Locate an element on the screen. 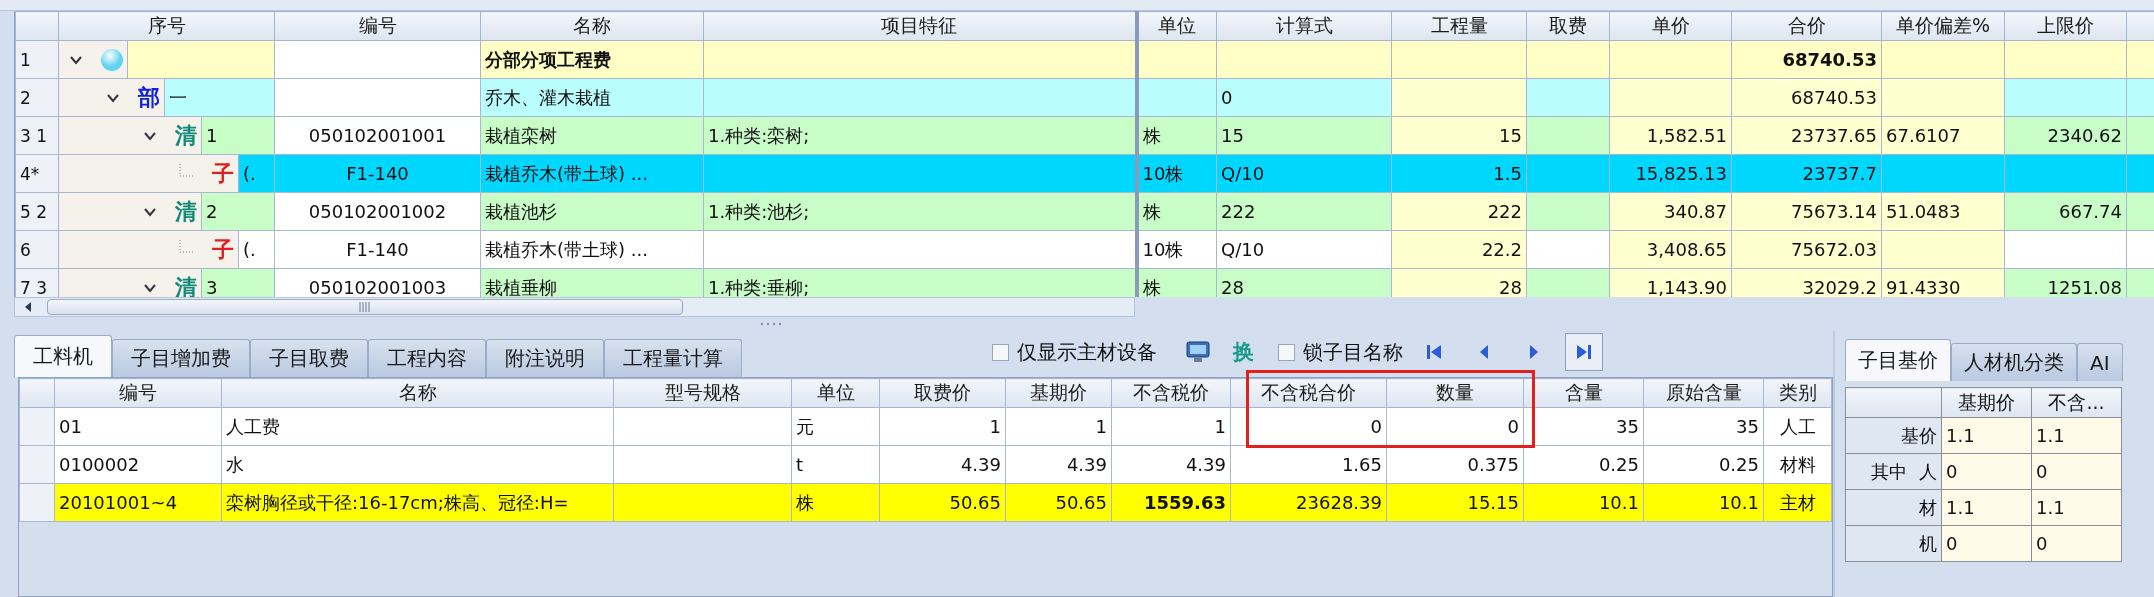 This screenshot has width=2154, height=597. table-cell: 340.87 is located at coordinates (1670, 211).